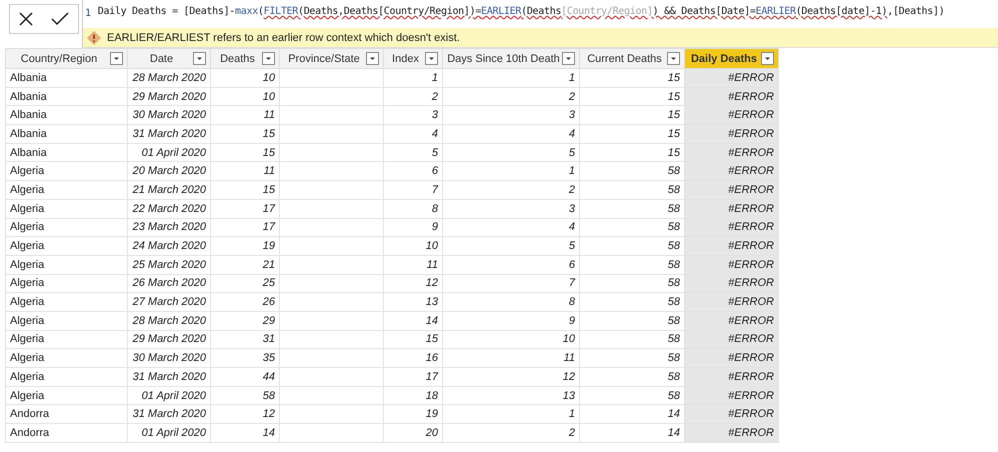  Describe the element at coordinates (268, 227) in the screenshot. I see `table-cell: 17` at that location.